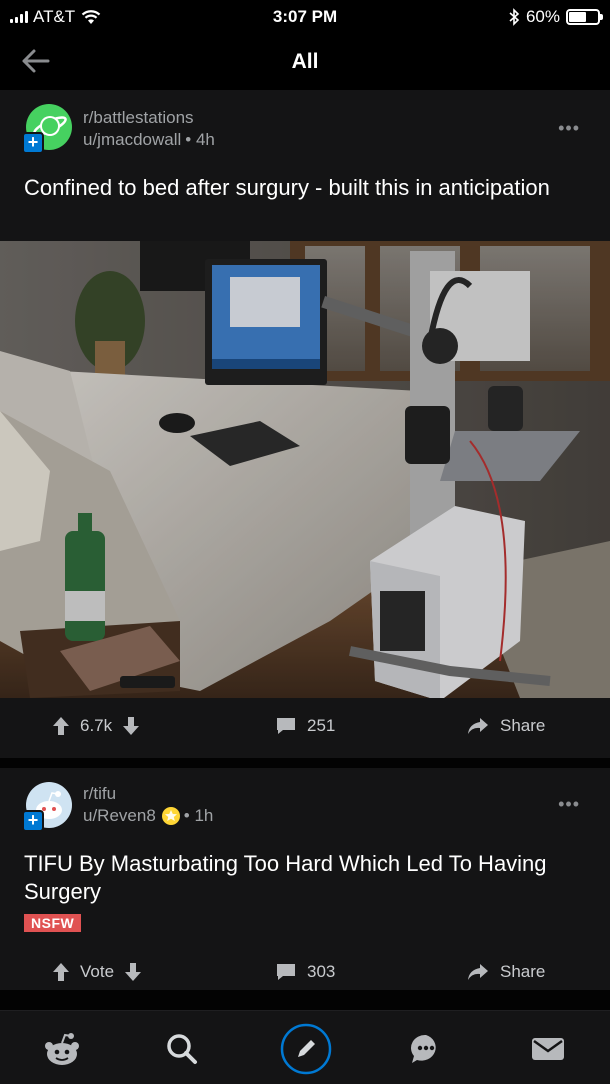 This screenshot has height=1084, width=610. I want to click on comment-count: 251, so click(321, 725).